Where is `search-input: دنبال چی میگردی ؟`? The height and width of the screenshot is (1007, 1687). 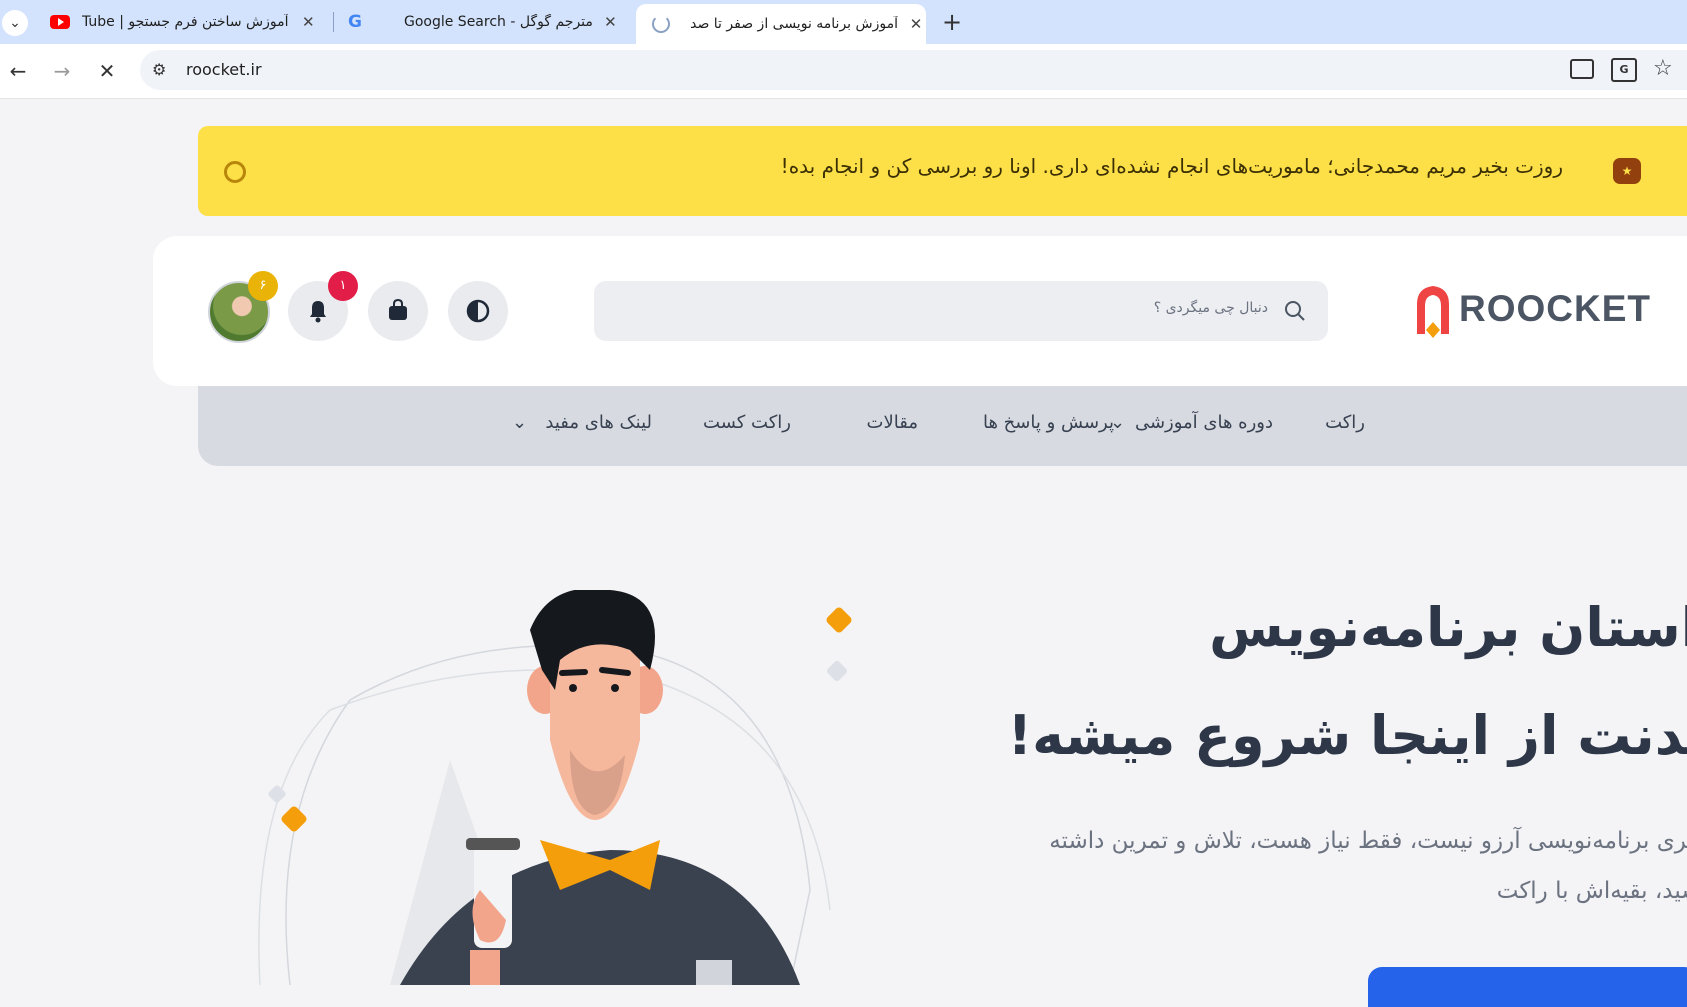
search-input: دنبال چی میگردی ؟ is located at coordinates (1211, 308).